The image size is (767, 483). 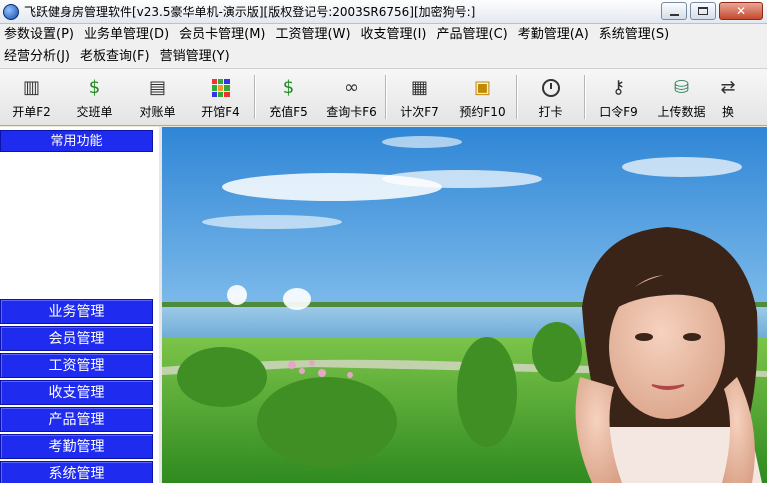 What do you see at coordinates (11, 11) in the screenshot?
I see `app-logo-icon` at bounding box center [11, 11].